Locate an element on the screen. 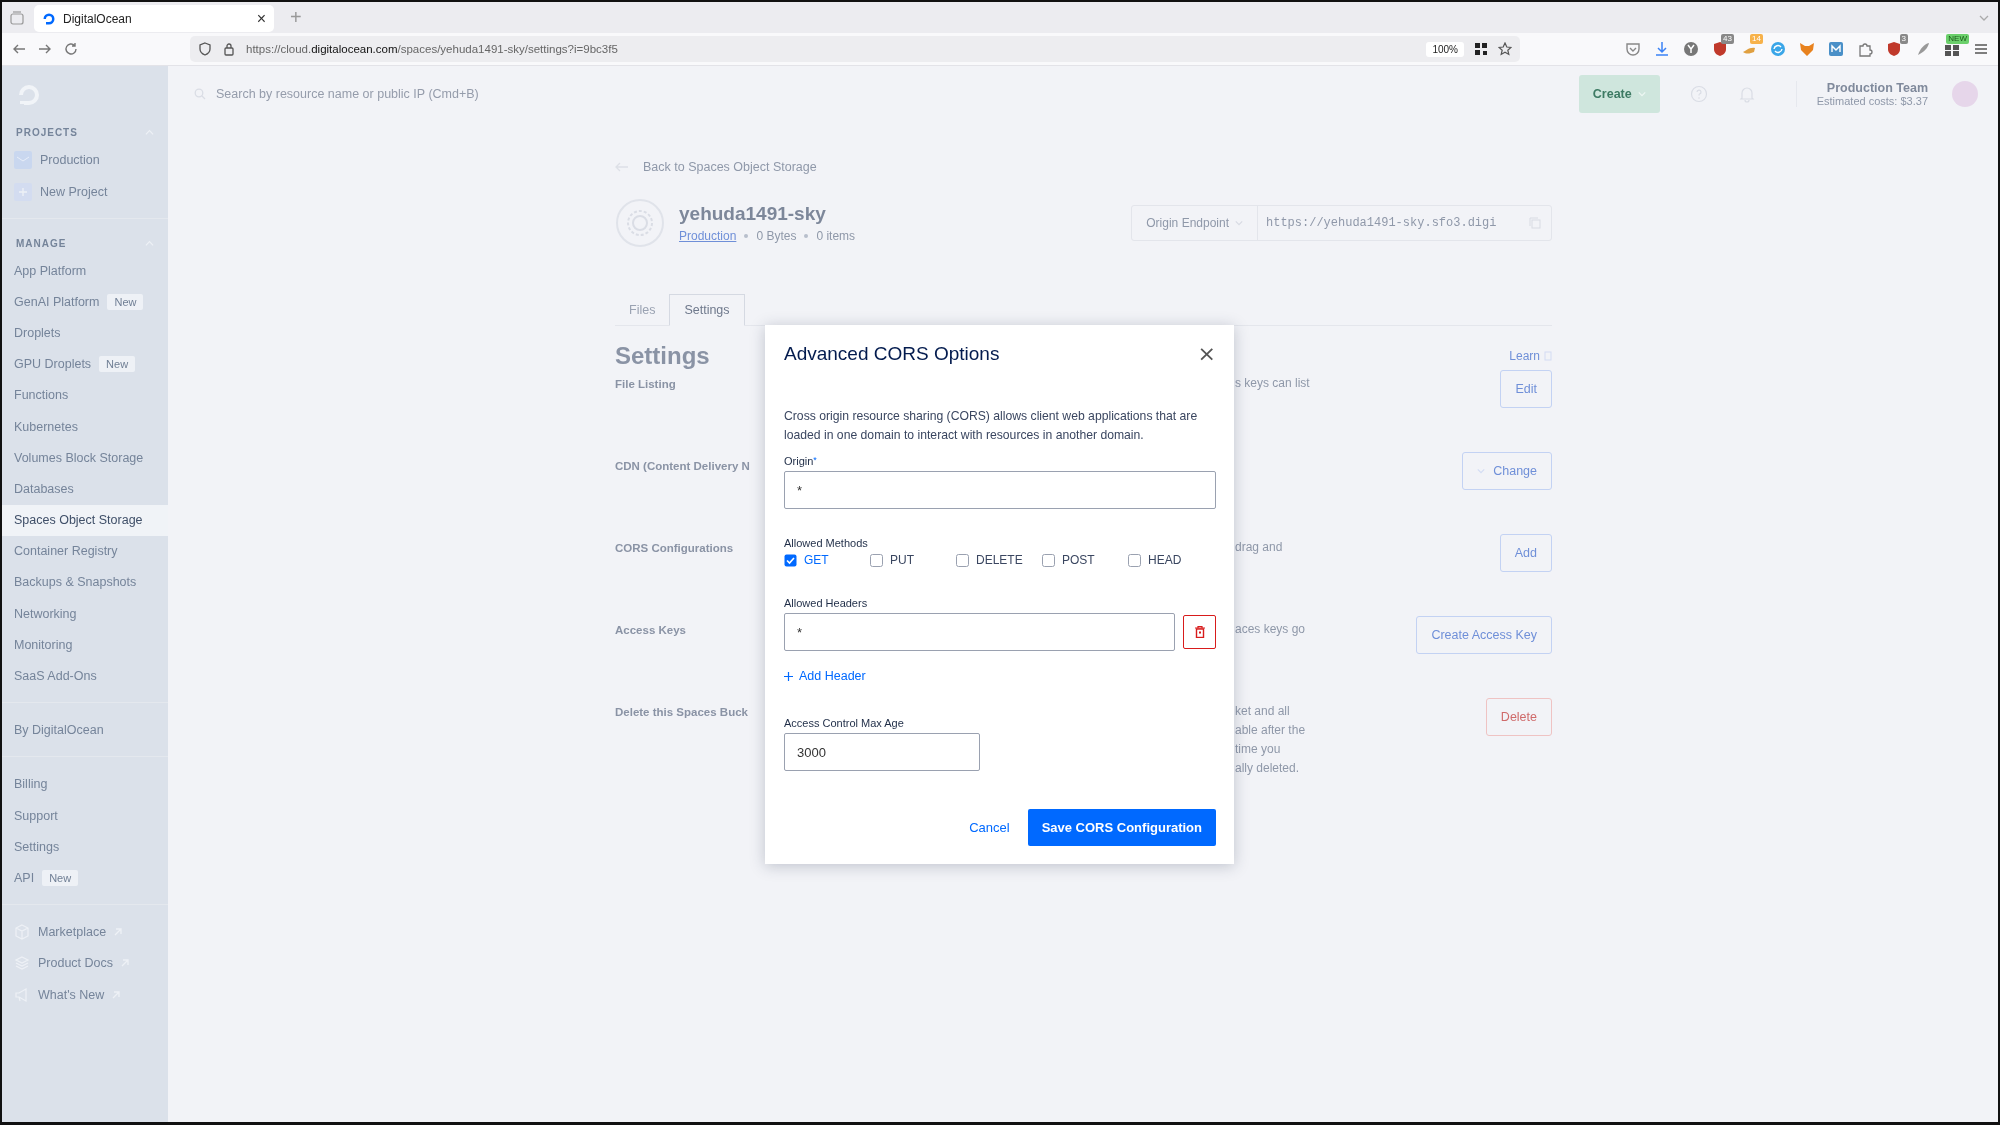  dialog-description: Cross origin resource sharing (CORS) allows client web applications that are loaded in one domain to interact with resources in another domain. is located at coordinates (991, 426).